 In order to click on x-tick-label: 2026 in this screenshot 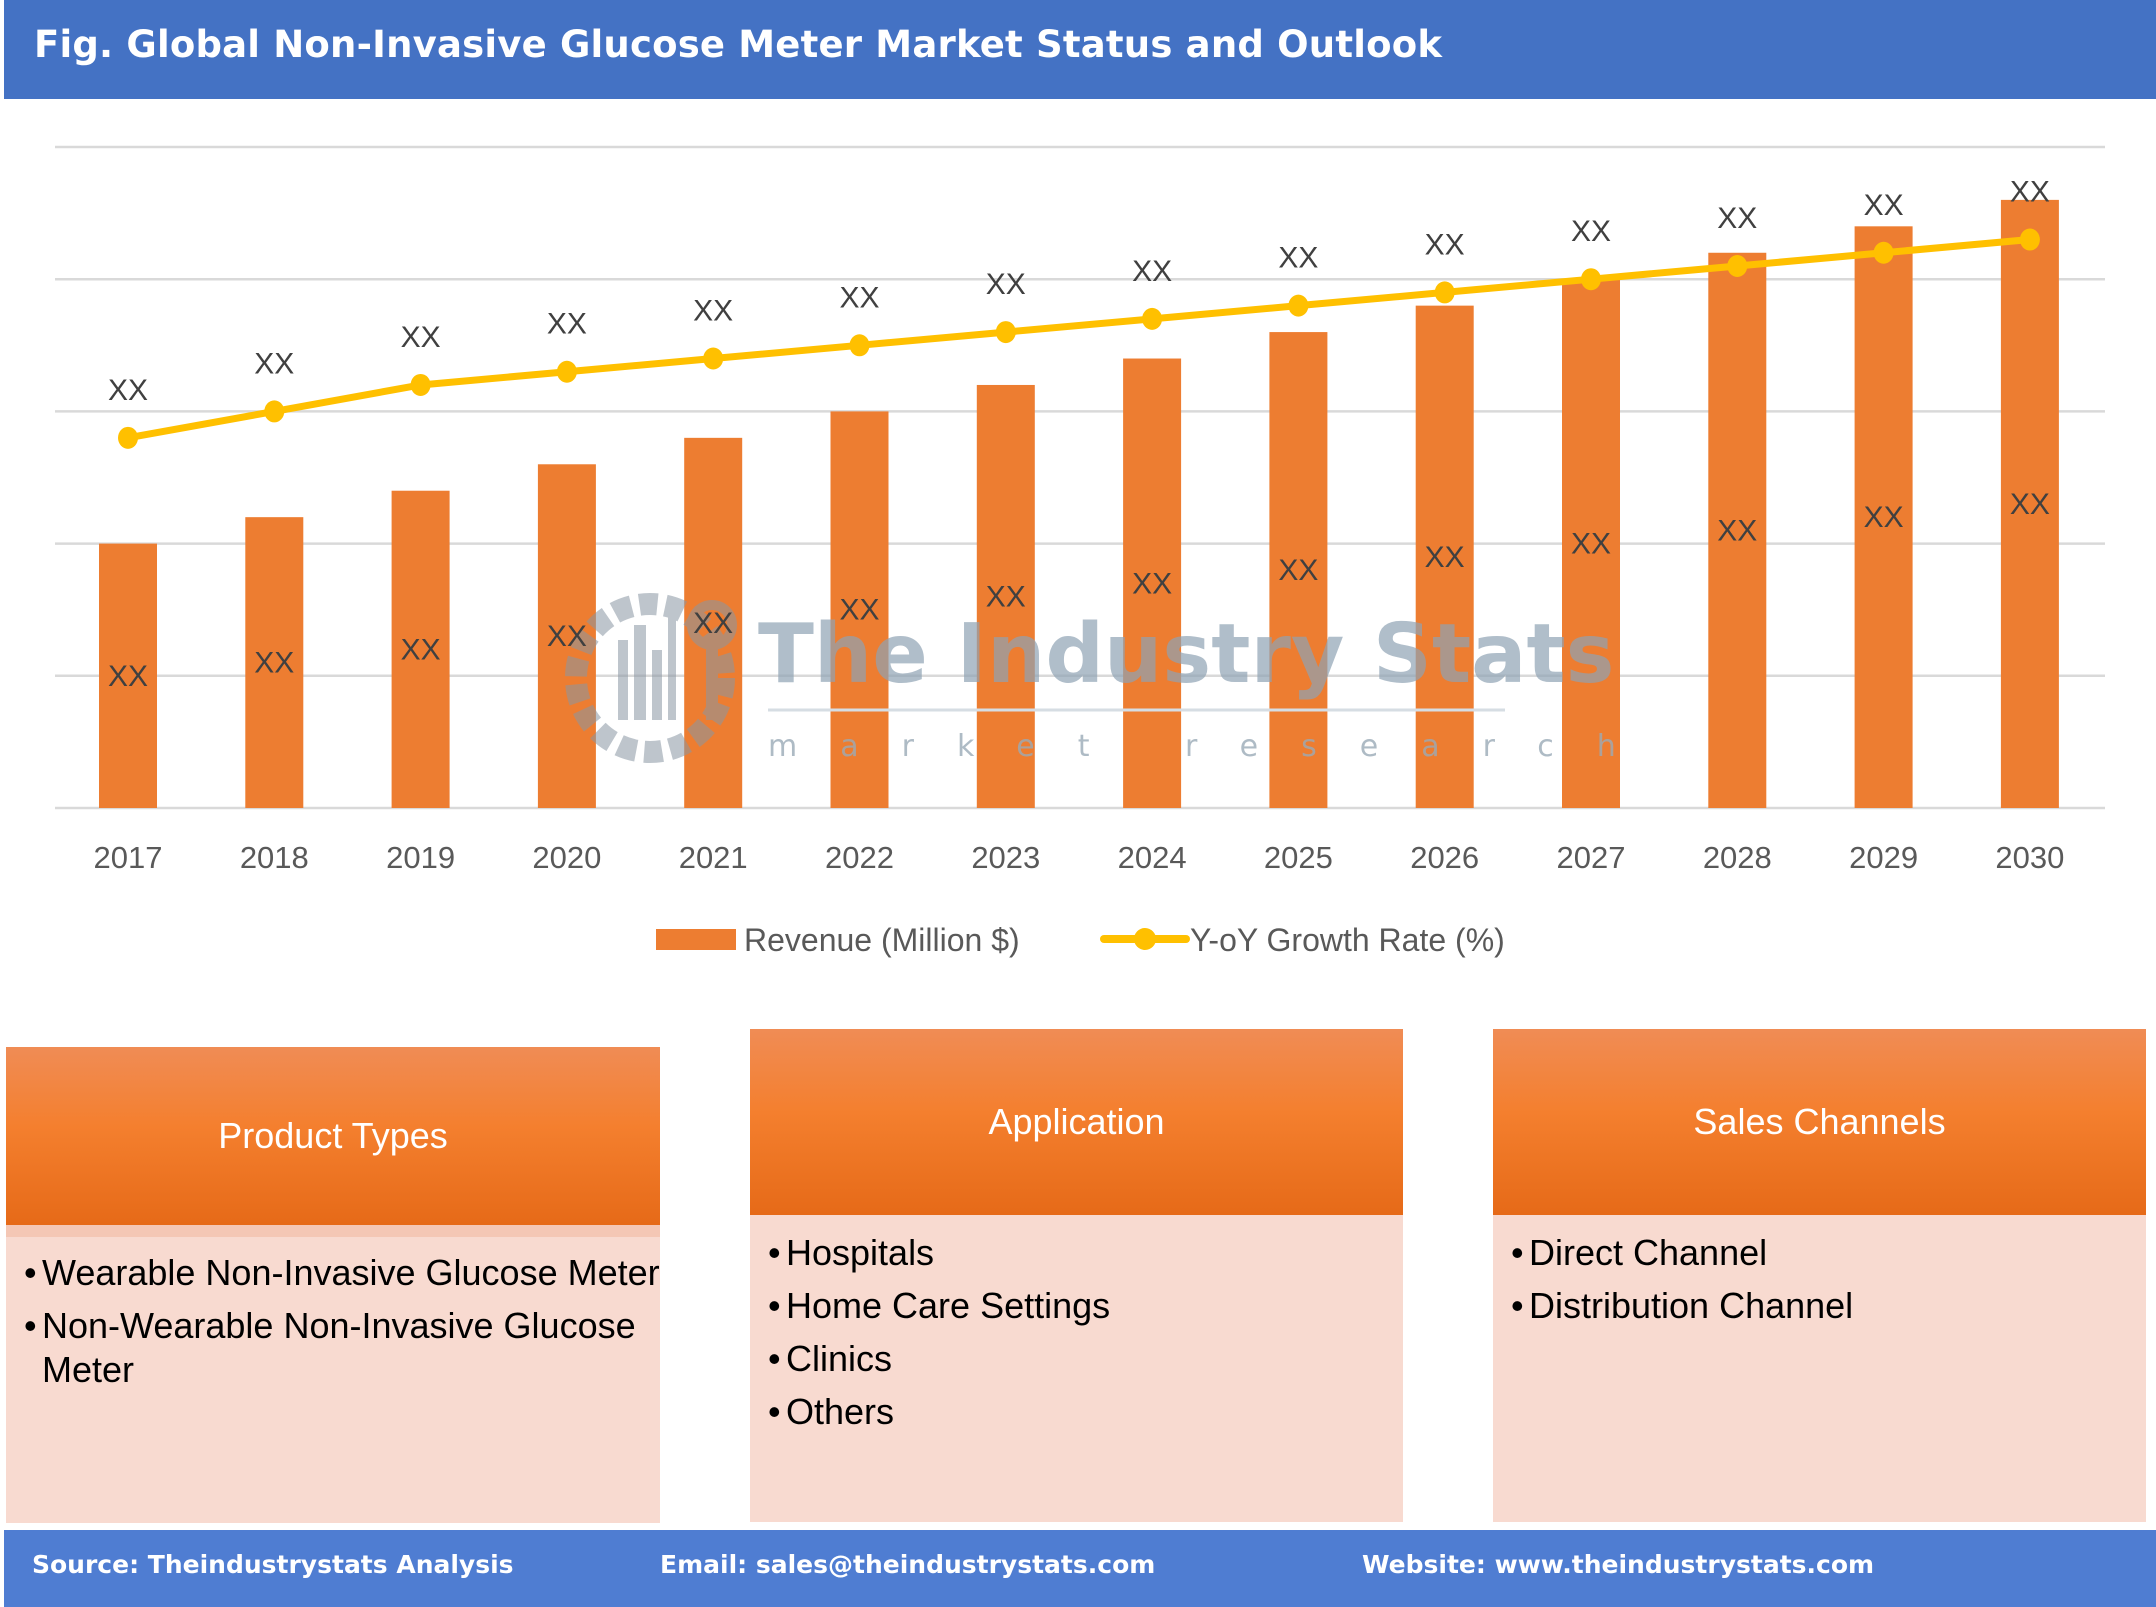, I will do `click(1444, 857)`.